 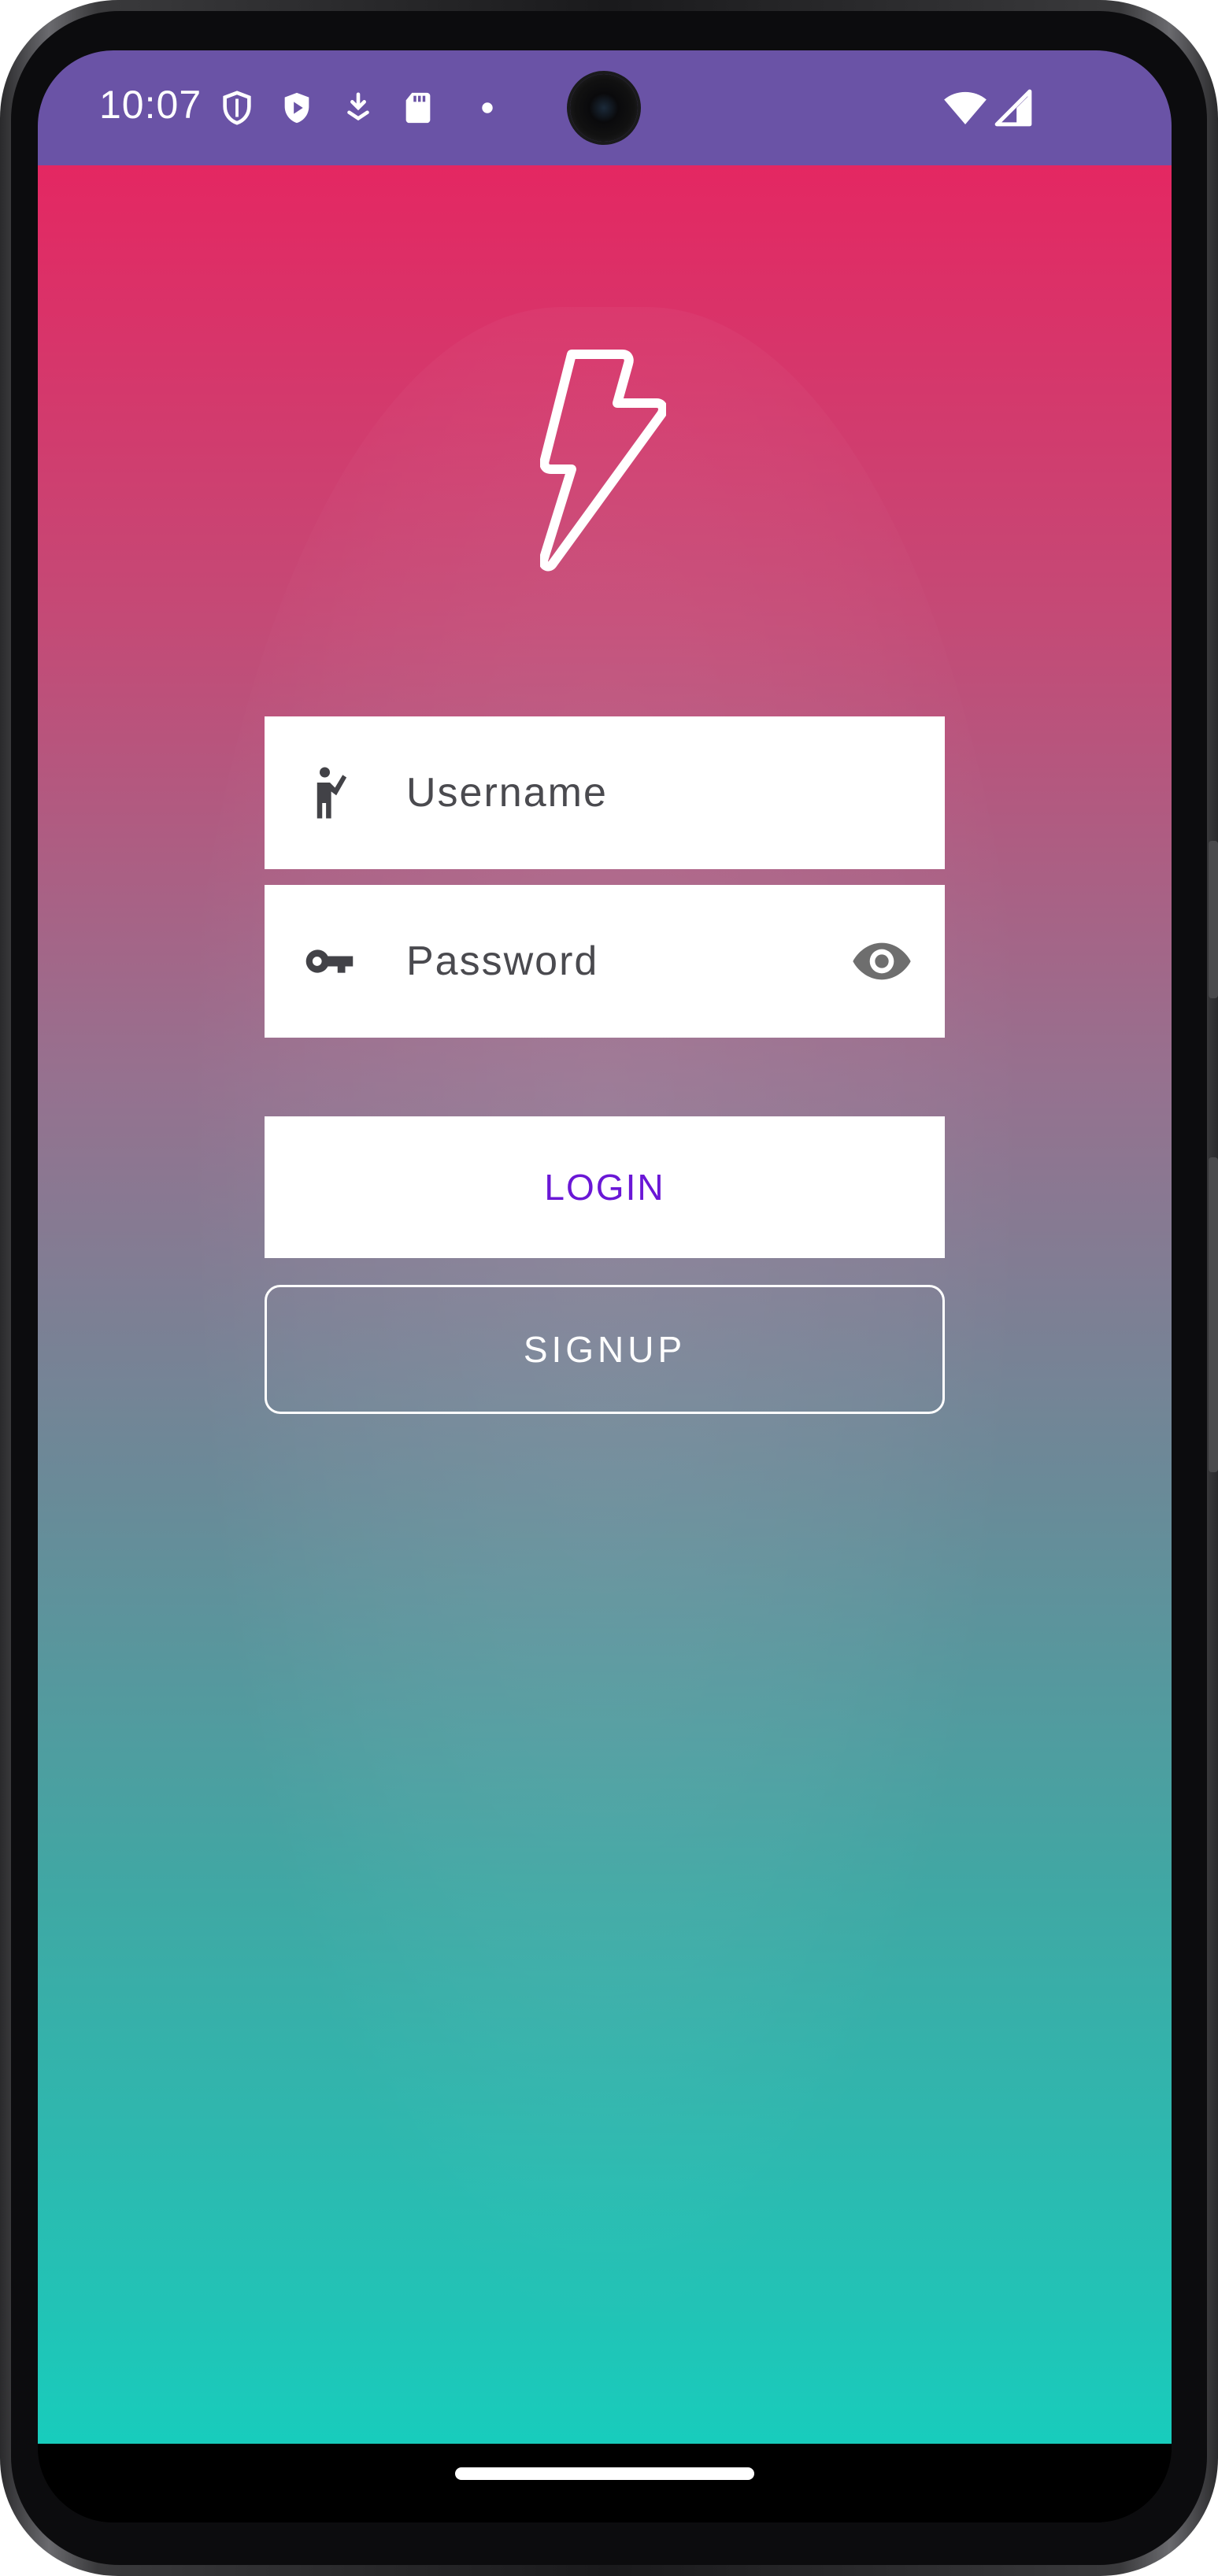 I want to click on password-field, so click(x=605, y=961).